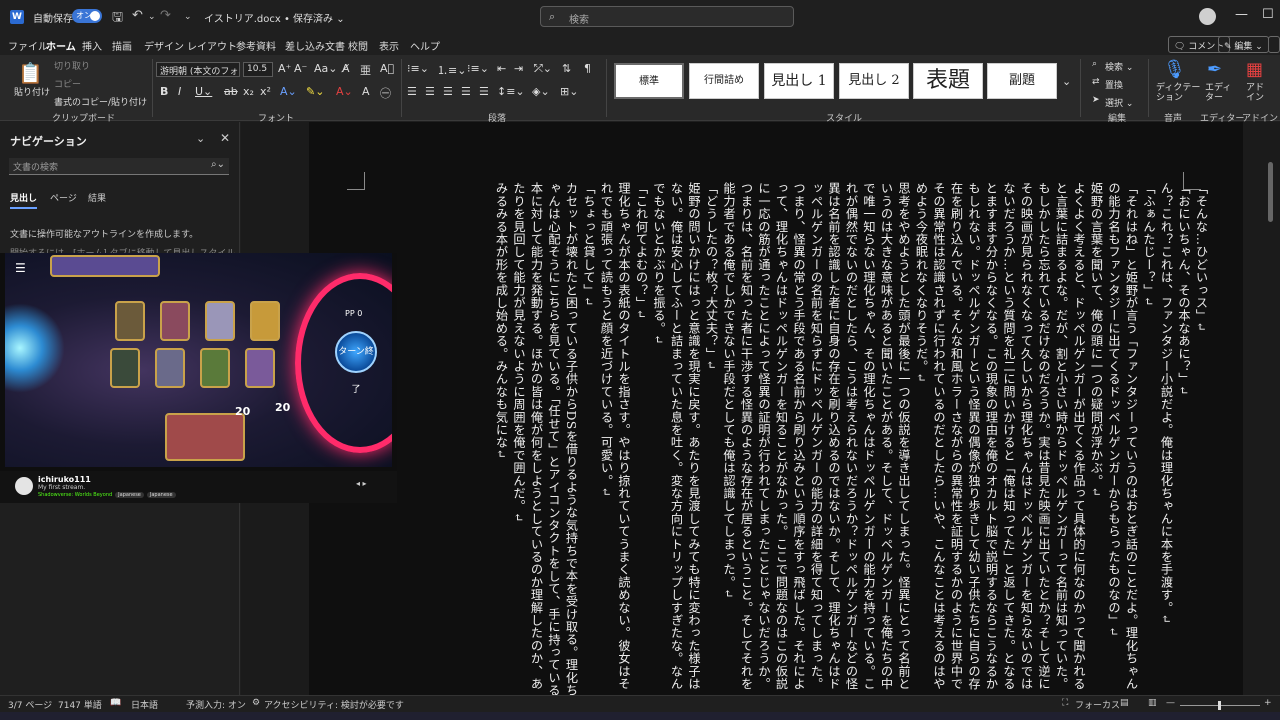  I want to click on document-paragraph: みるみる本が形を成し始める。みんなも気にな↵, so click(501, 442).